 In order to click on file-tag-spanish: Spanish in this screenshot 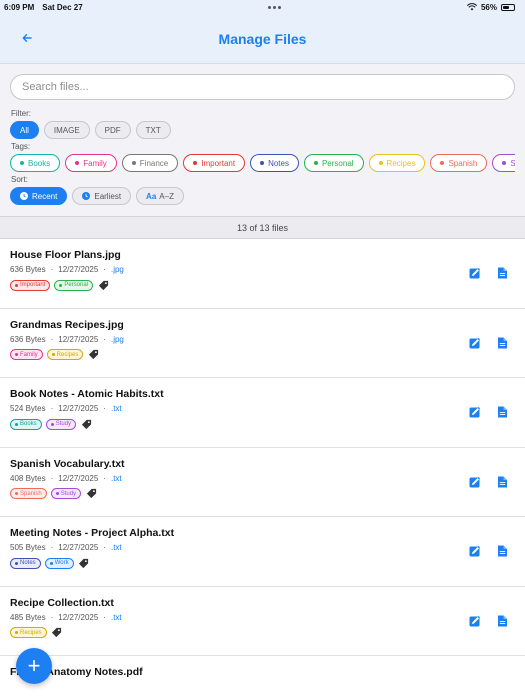, I will do `click(28, 493)`.